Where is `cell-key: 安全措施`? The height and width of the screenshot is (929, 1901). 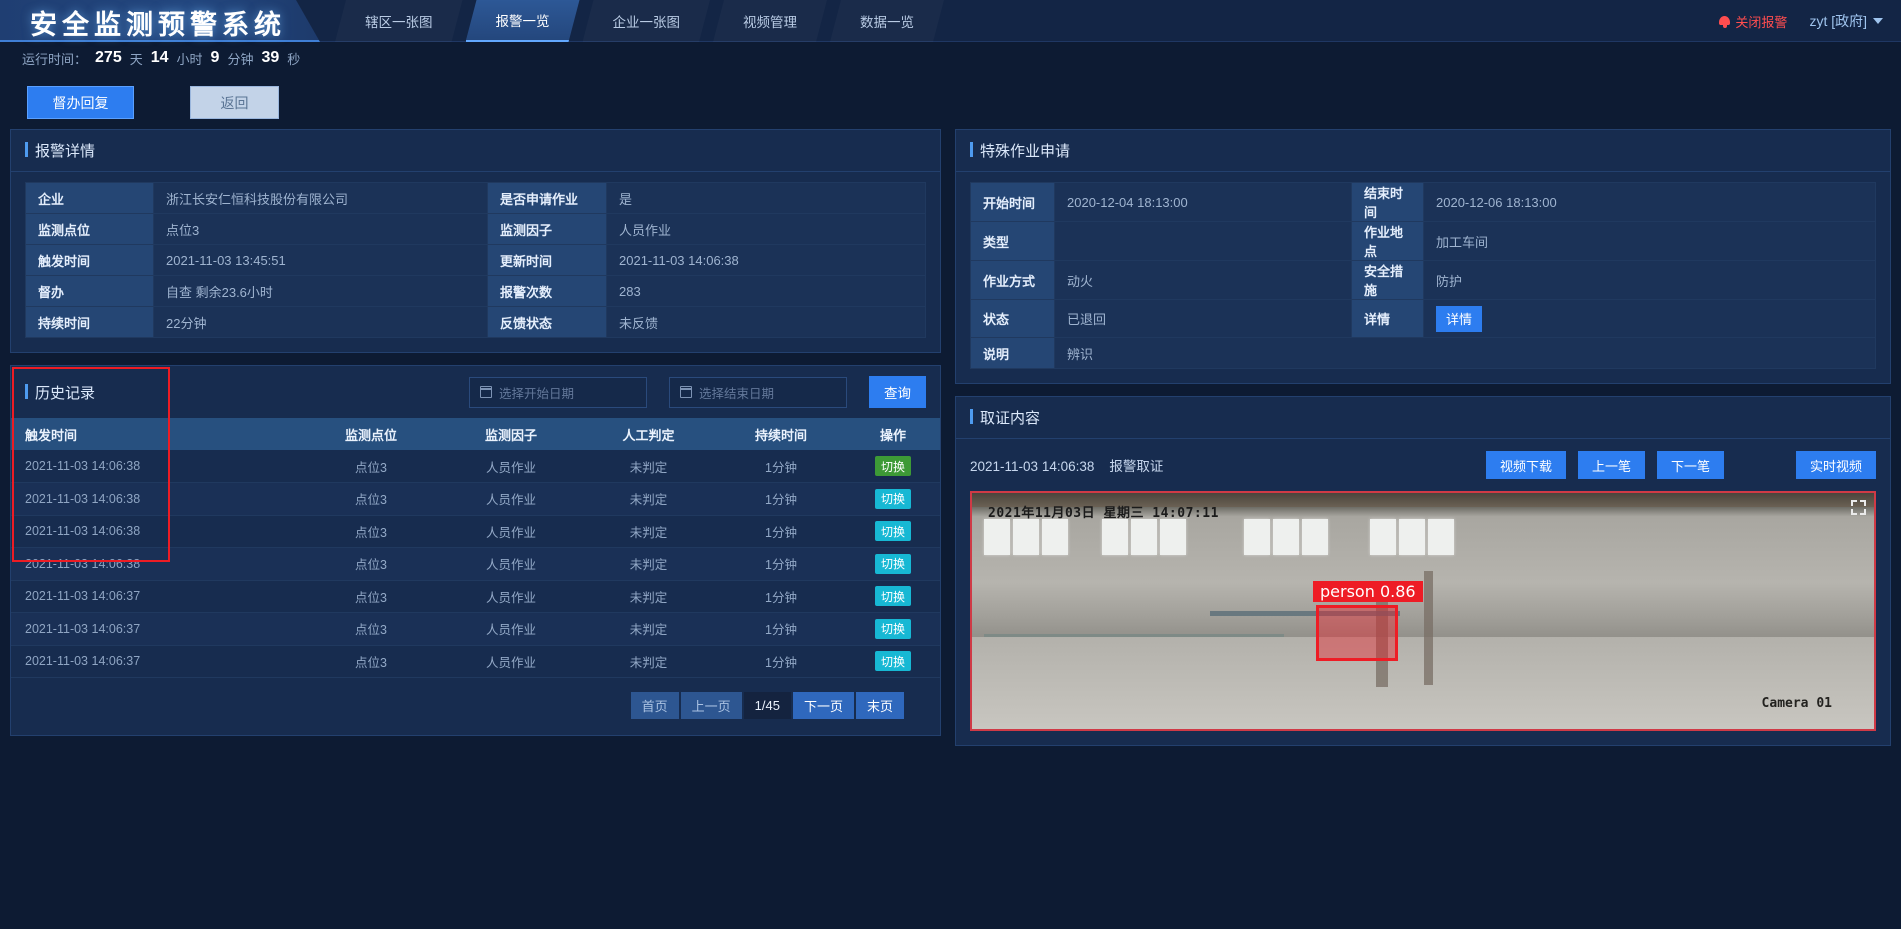
cell-key: 安全措施 is located at coordinates (1388, 280).